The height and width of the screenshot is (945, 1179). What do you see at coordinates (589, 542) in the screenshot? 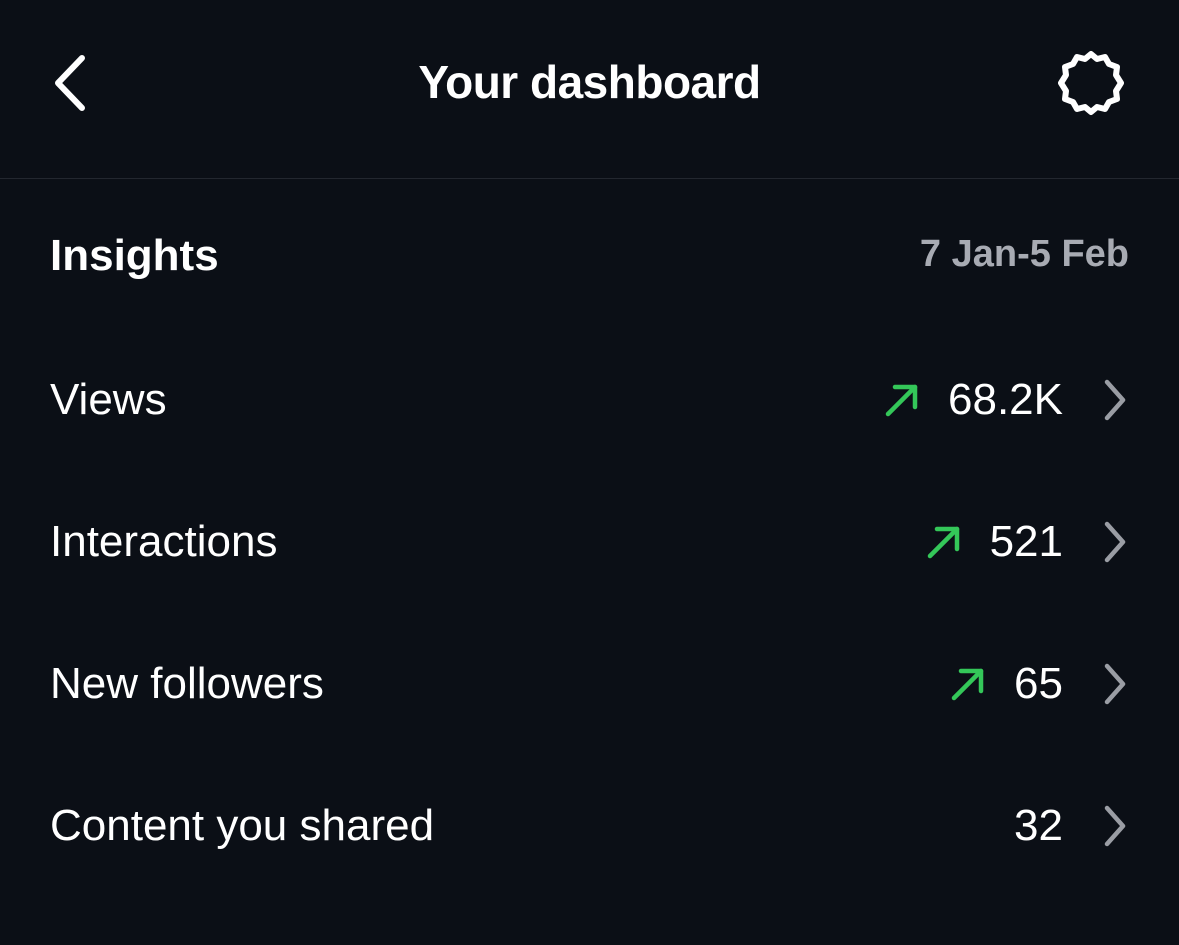
I see `insights-row-interactions: Interactions 521` at bounding box center [589, 542].